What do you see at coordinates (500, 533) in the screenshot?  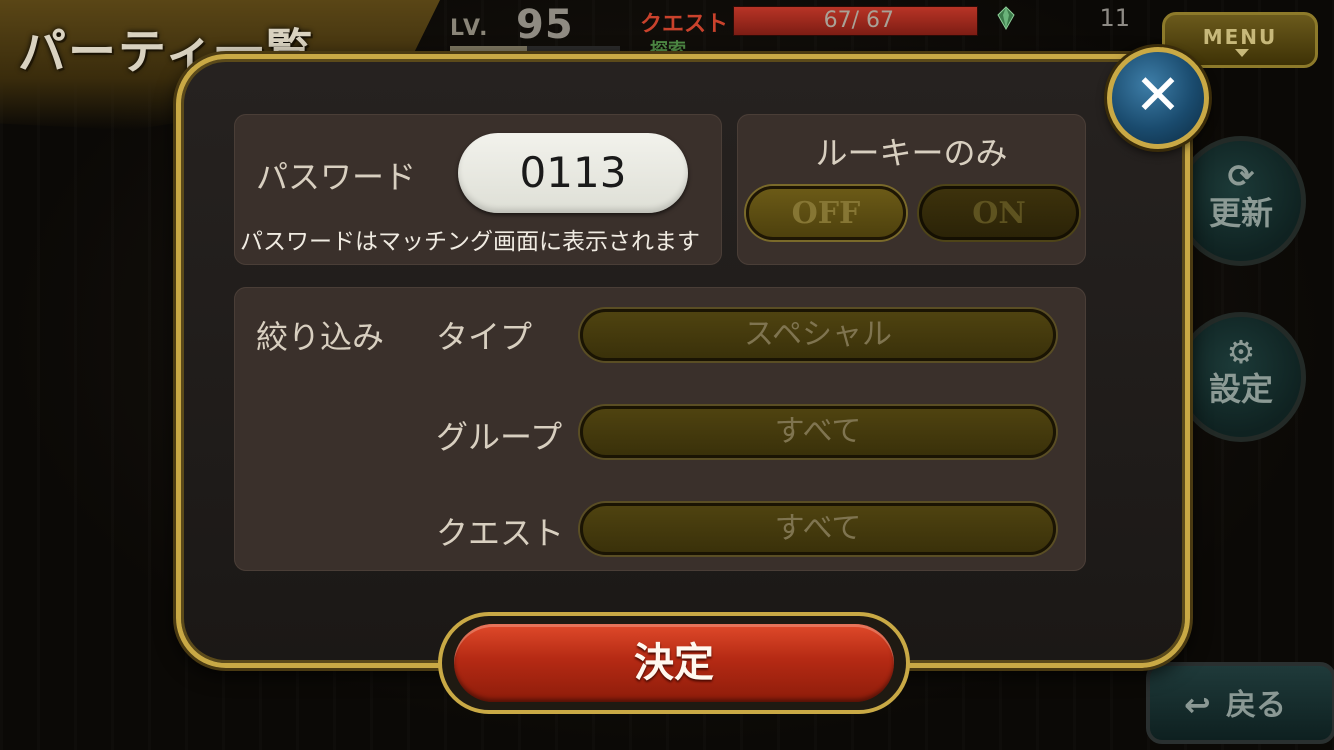 I see `filter-quest-label: クエスト` at bounding box center [500, 533].